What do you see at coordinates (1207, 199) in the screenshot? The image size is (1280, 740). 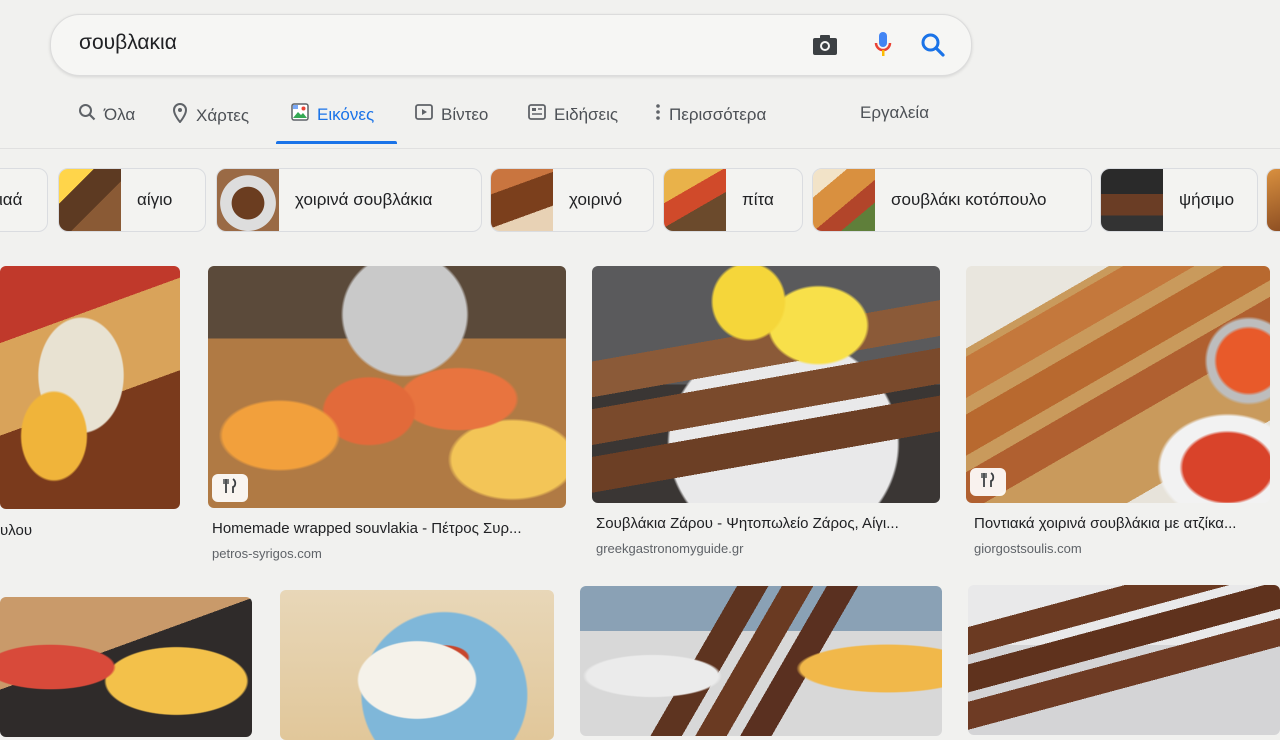 I see `chip-label: ψήσιμο` at bounding box center [1207, 199].